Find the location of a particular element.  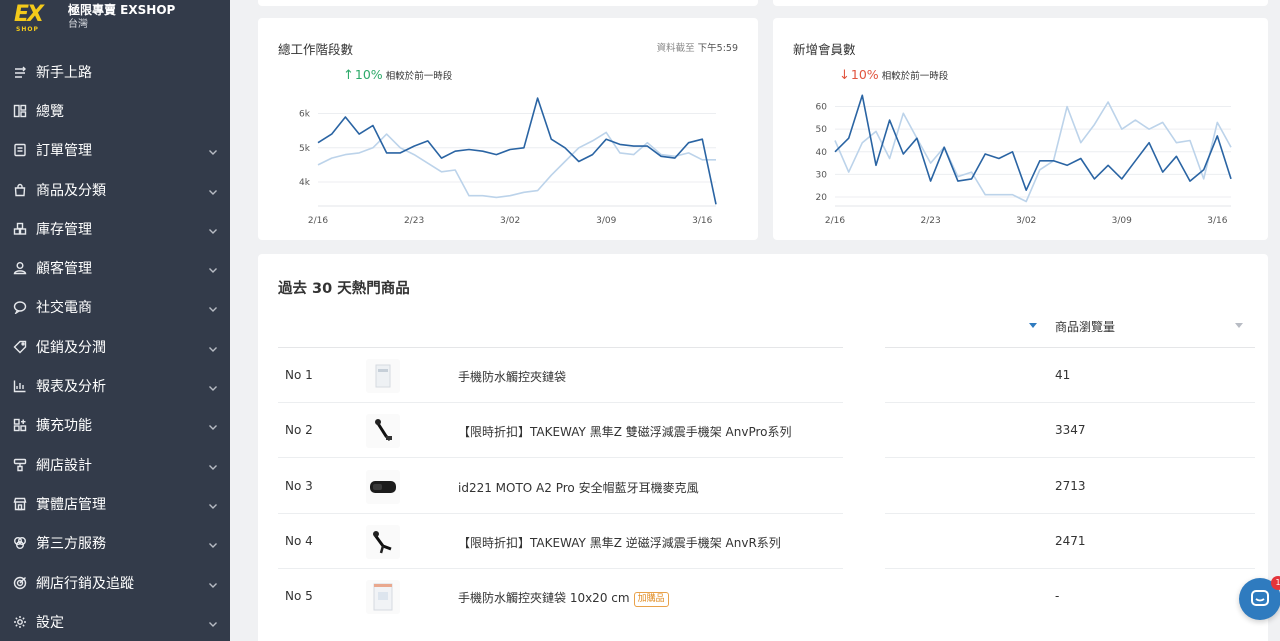

y-tick-label: 20 is located at coordinates (822, 198).